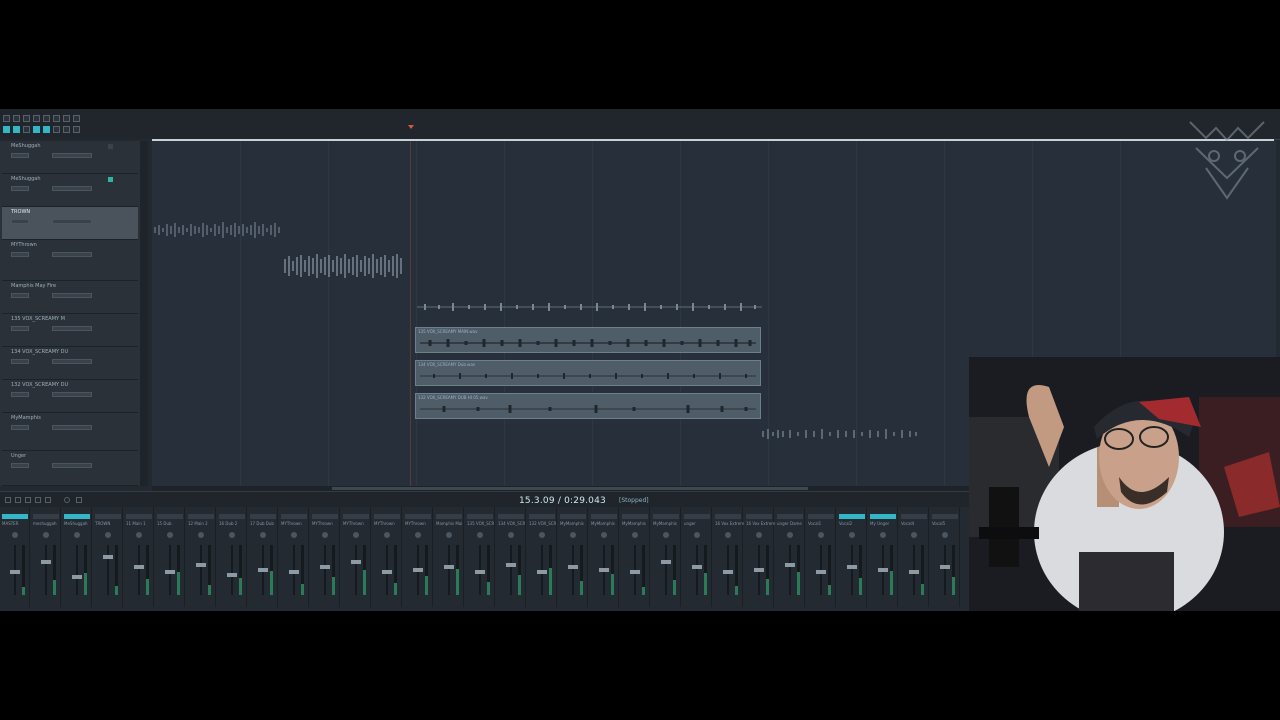  What do you see at coordinates (79, 500) in the screenshot?
I see `loop-toggle-icon` at bounding box center [79, 500].